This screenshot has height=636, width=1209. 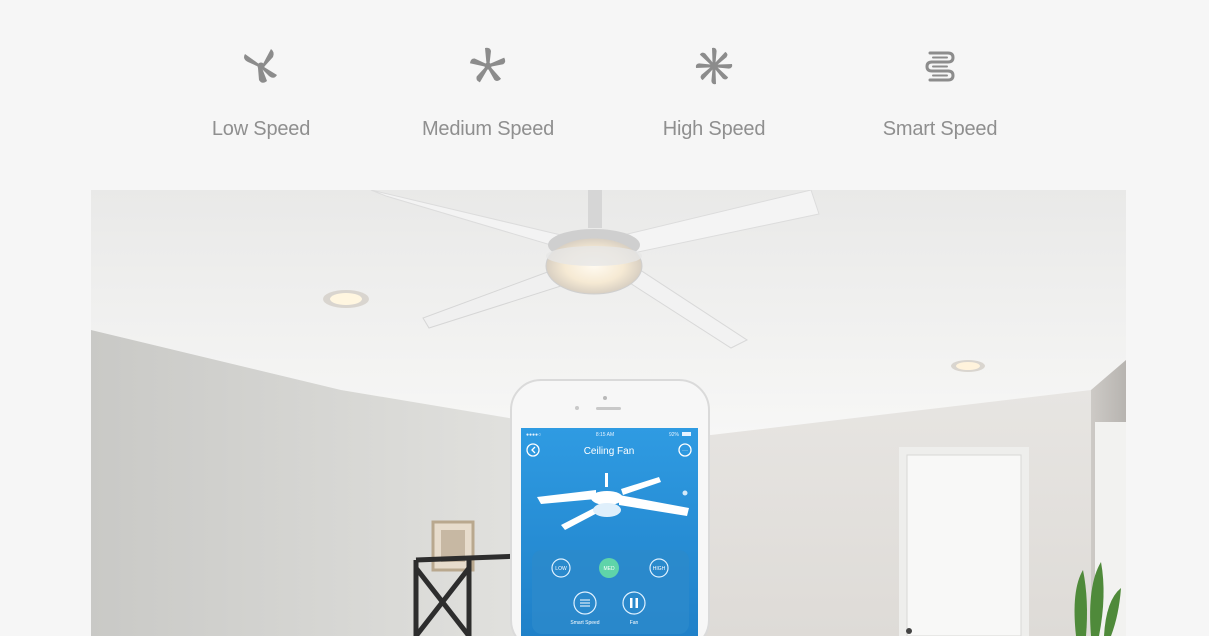 What do you see at coordinates (561, 569) in the screenshot?
I see `low-button-label: LOW` at bounding box center [561, 569].